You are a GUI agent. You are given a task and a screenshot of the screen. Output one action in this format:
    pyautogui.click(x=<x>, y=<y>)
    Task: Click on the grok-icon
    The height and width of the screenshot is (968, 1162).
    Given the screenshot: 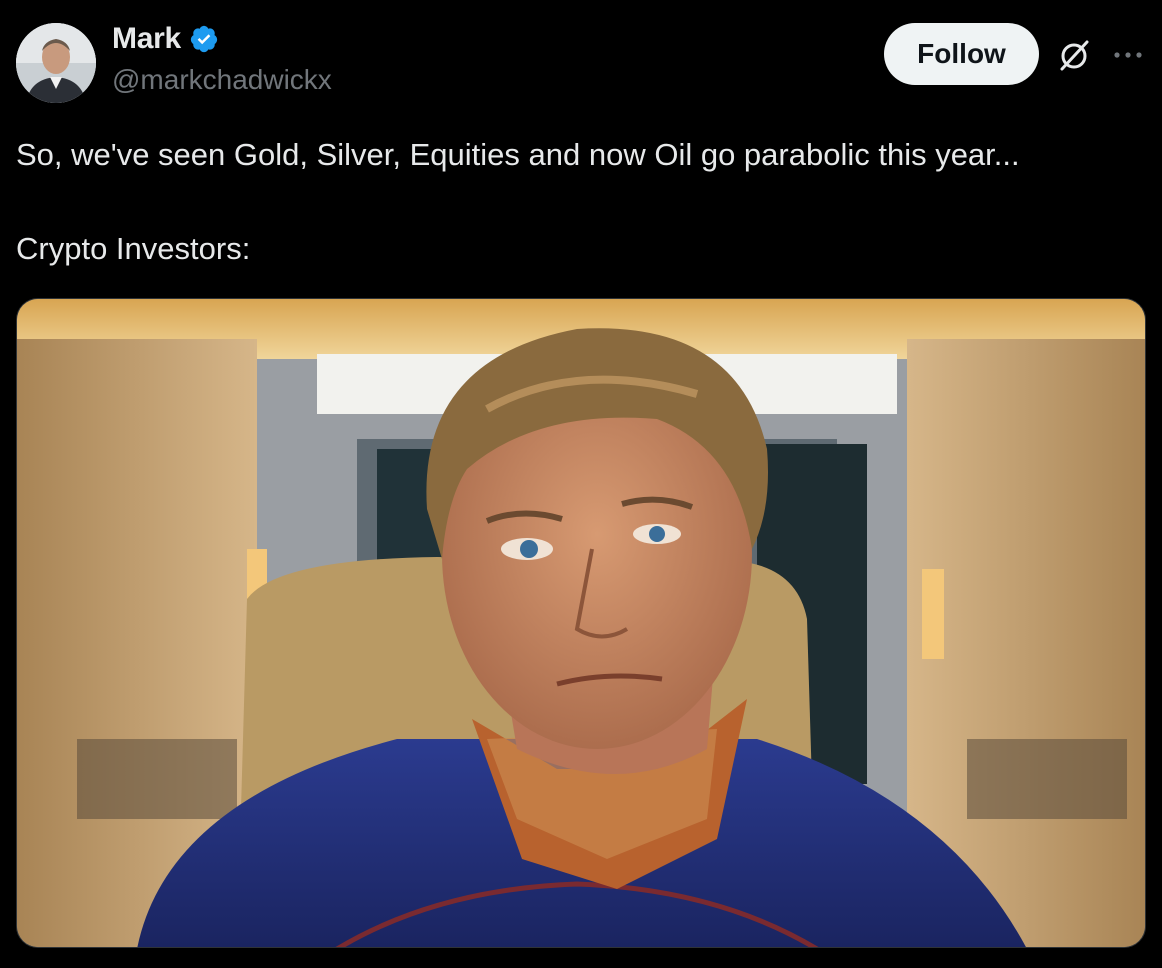 What is the action you would take?
    pyautogui.click(x=1074, y=55)
    